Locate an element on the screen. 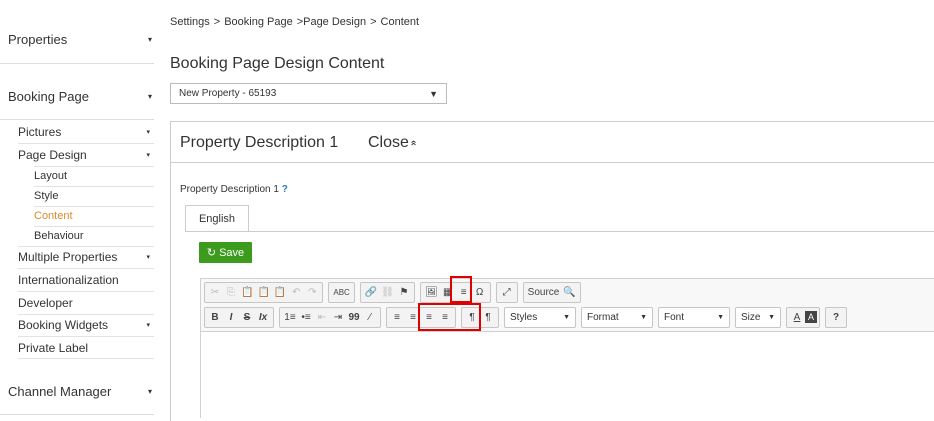  italic-icon: I is located at coordinates (231, 317).